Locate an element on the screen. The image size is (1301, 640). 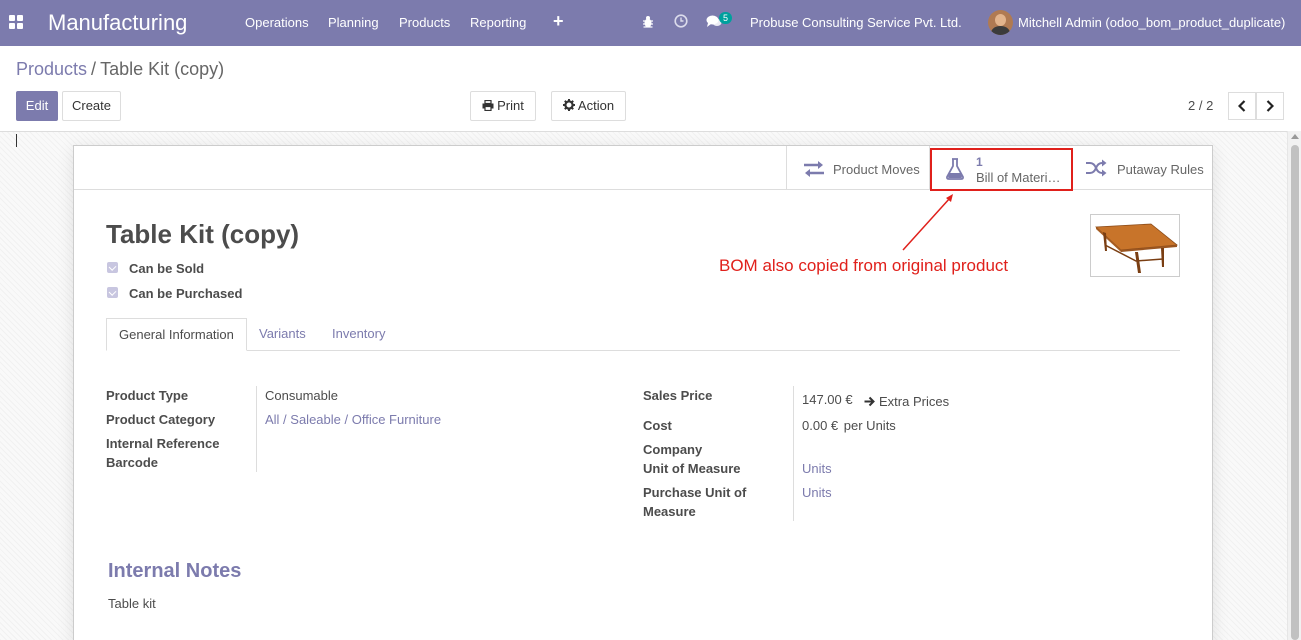
apps-icon is located at coordinates (16, 22).